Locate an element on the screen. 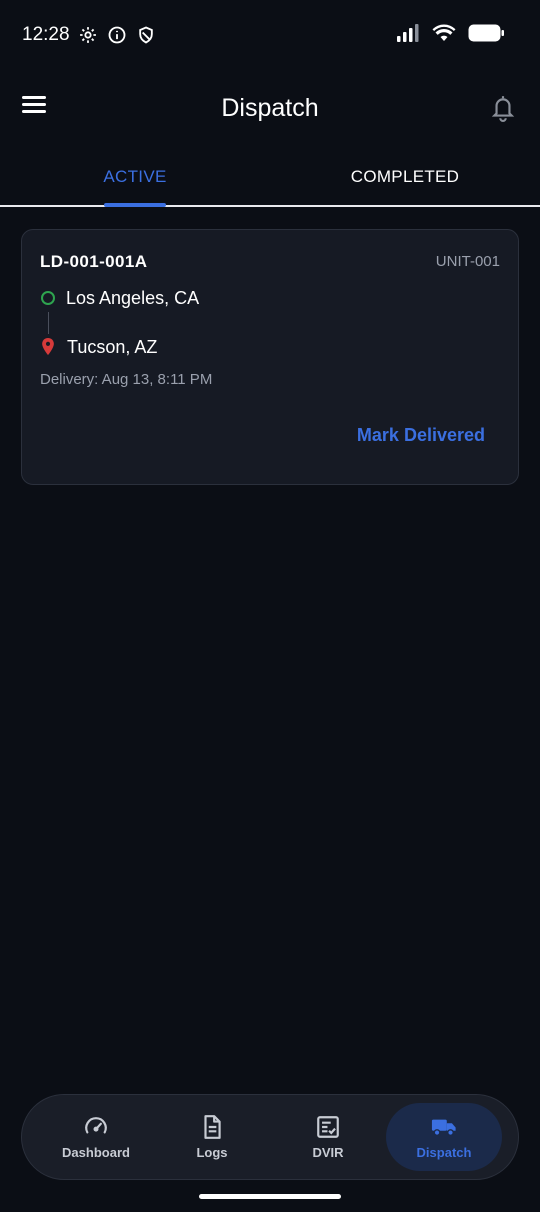 The height and width of the screenshot is (1212, 540). destination-text: Tucson, AZ is located at coordinates (112, 346).